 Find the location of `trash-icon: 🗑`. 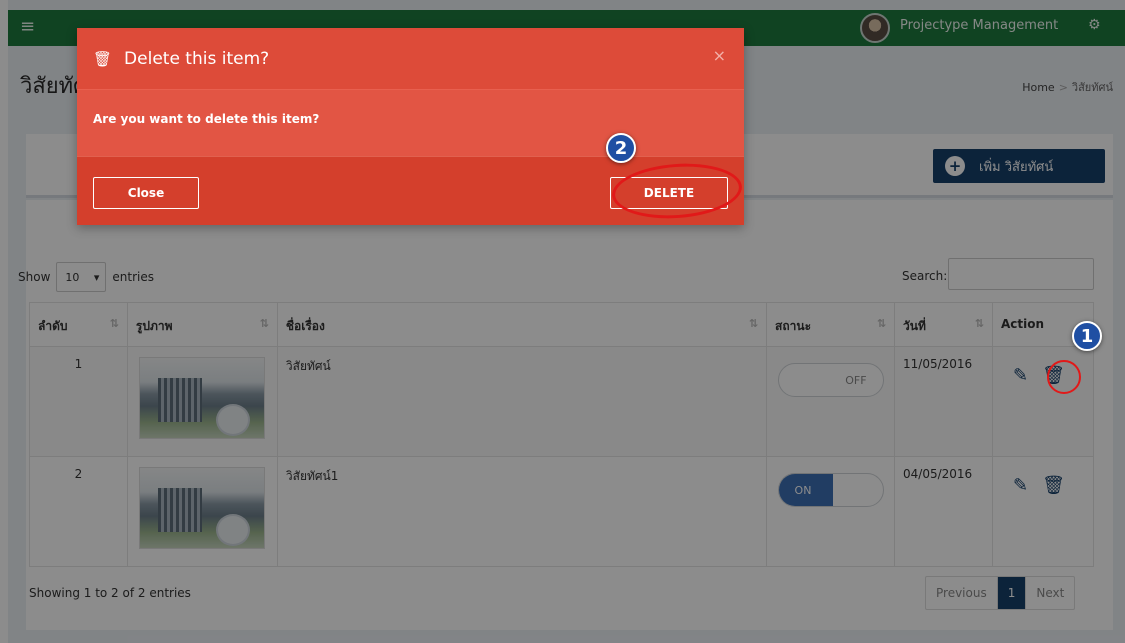

trash-icon: 🗑 is located at coordinates (103, 58).